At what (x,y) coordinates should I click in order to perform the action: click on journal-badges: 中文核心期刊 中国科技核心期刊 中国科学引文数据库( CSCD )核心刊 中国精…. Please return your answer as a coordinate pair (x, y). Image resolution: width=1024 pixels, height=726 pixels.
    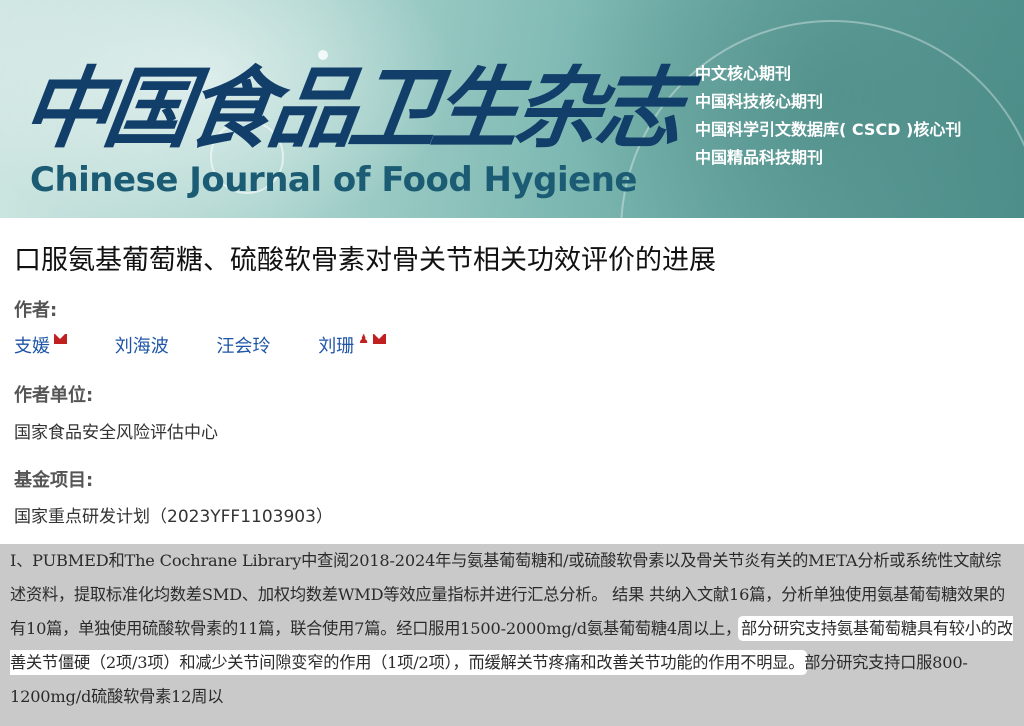
    Looking at the image, I should click on (828, 116).